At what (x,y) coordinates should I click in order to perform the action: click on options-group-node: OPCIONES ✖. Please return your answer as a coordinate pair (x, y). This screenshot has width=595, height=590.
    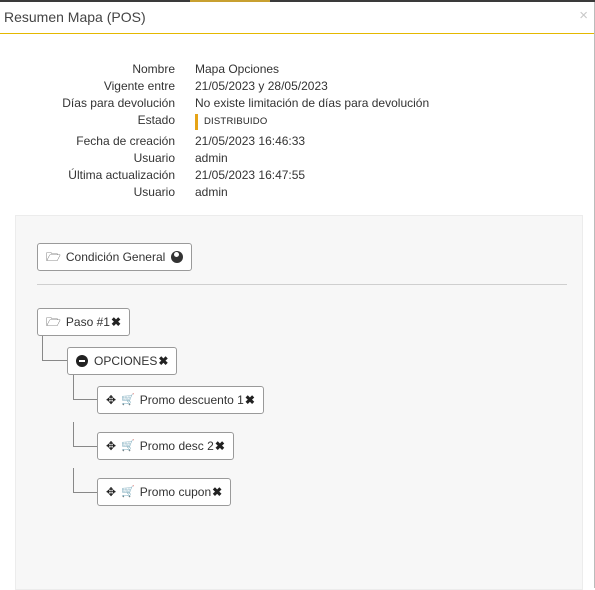
    Looking at the image, I should click on (122, 361).